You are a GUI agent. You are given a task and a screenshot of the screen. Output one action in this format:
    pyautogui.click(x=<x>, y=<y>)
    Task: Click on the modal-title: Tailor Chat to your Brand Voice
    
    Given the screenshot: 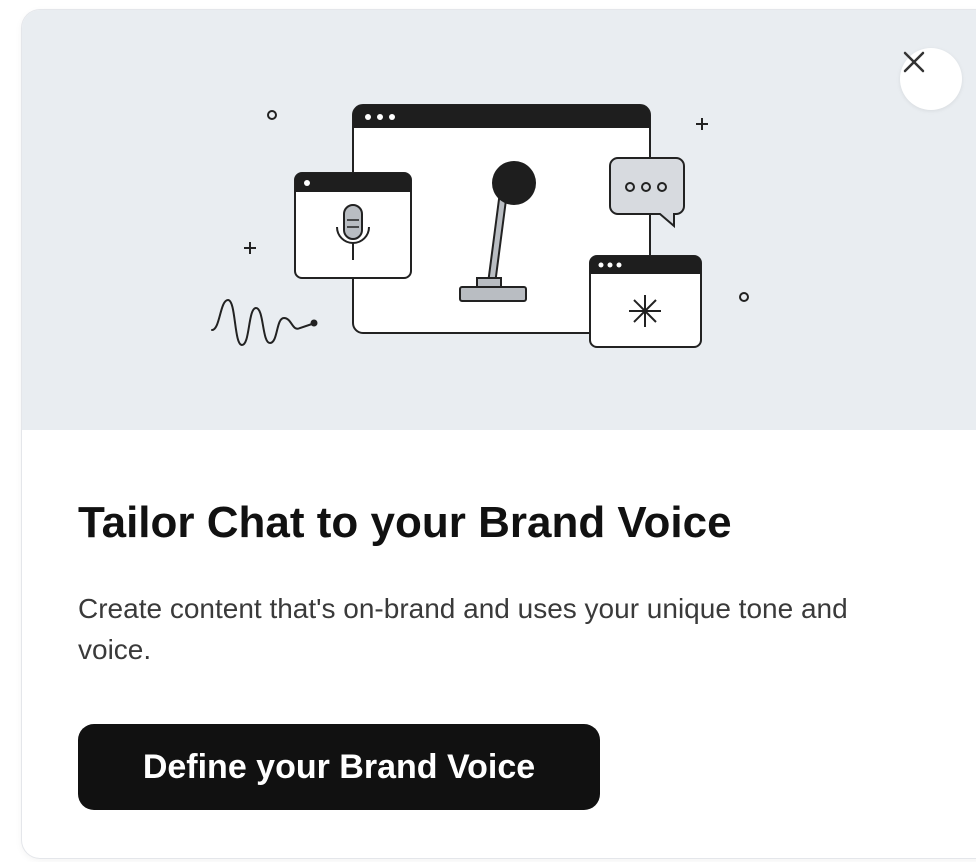 What is the action you would take?
    pyautogui.click(x=405, y=522)
    